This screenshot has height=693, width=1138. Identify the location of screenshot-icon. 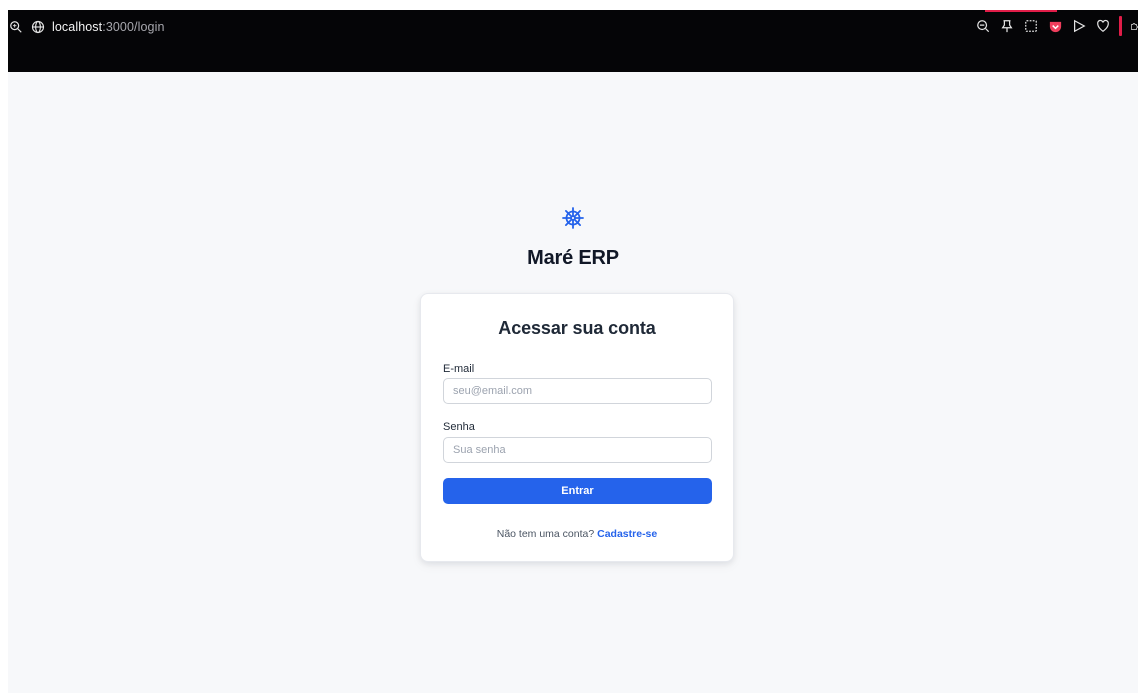
(1031, 26).